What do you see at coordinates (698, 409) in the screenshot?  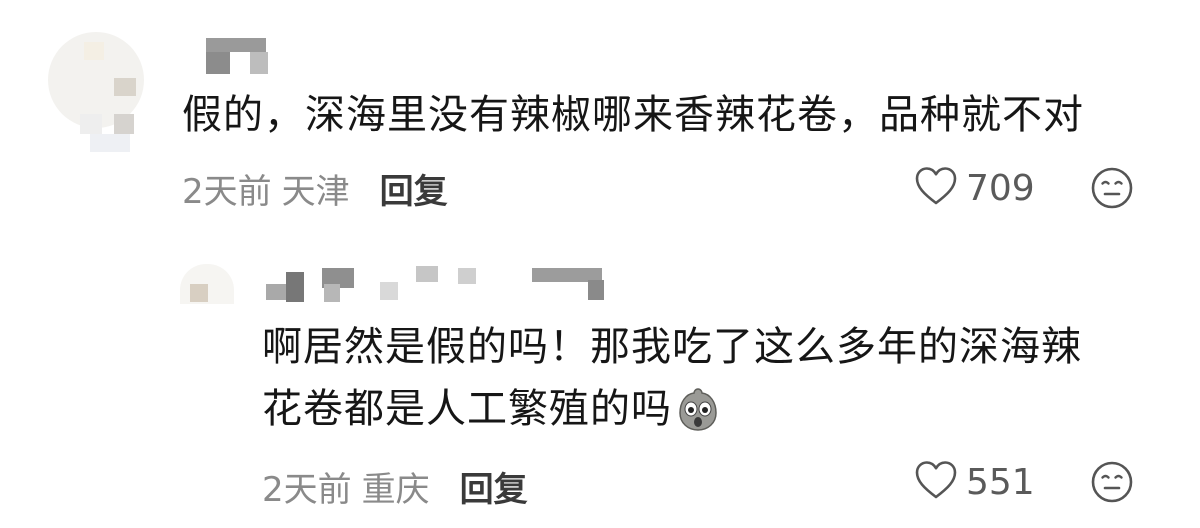 I see `shocked-face-emoji` at bounding box center [698, 409].